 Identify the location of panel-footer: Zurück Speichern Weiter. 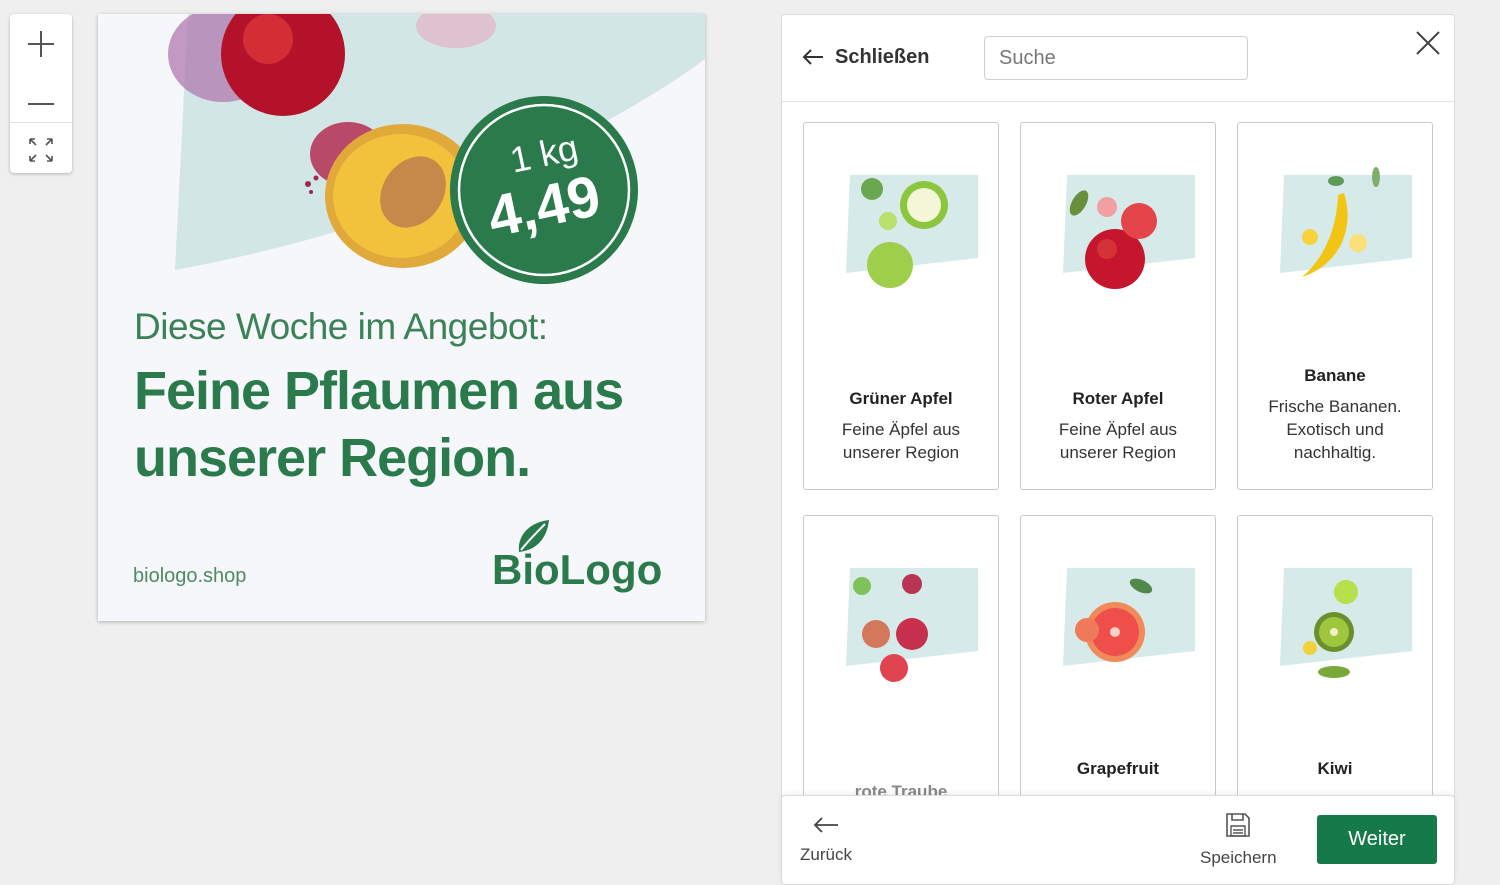
(1118, 840).